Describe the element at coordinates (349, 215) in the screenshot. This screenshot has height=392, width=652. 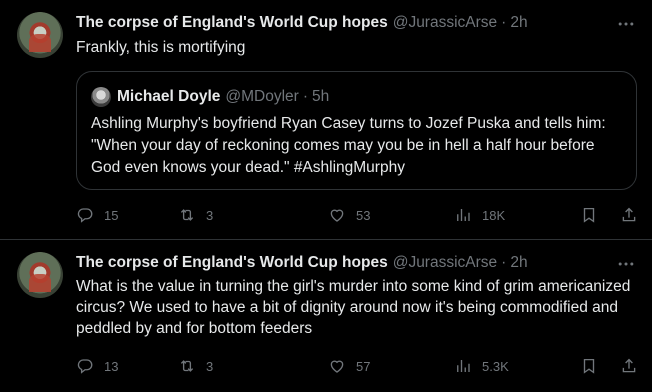
I see `like-button: 53` at that location.